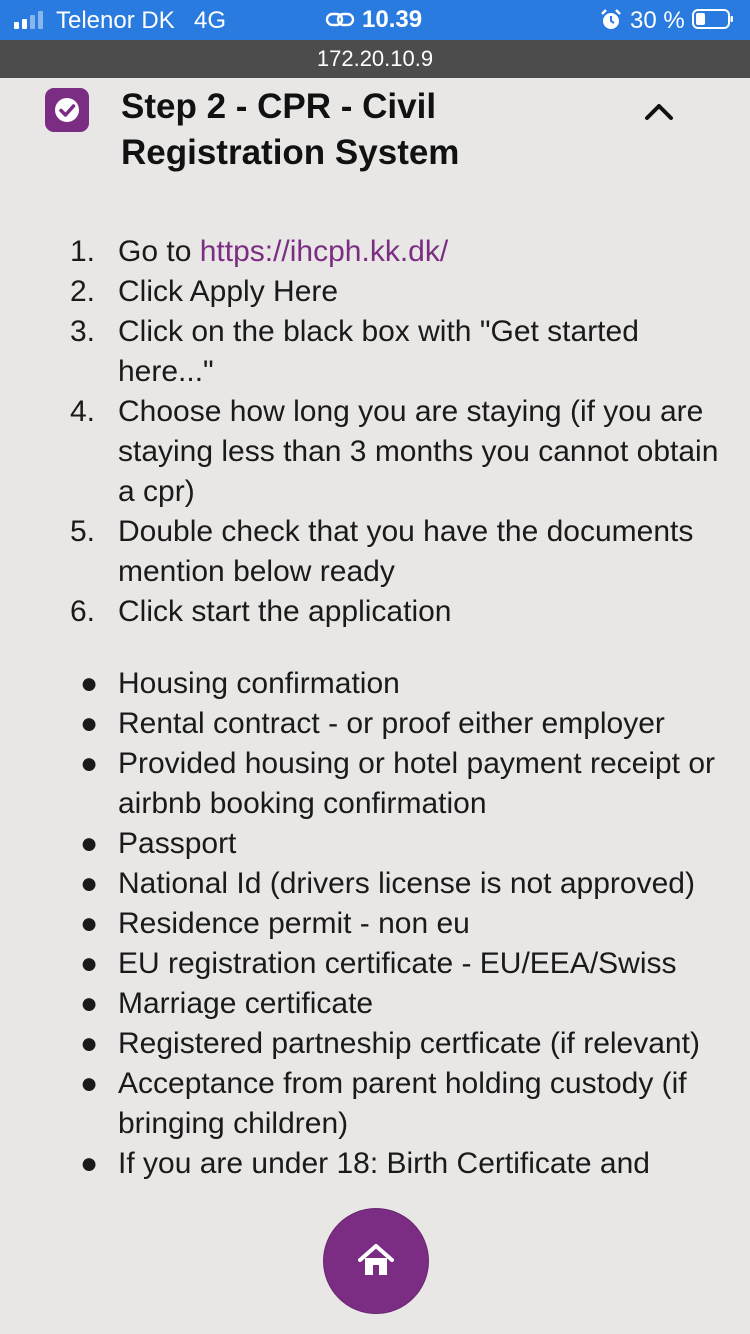 The width and height of the screenshot is (750, 1334). What do you see at coordinates (83, 331) in the screenshot?
I see `step-number: 3.` at bounding box center [83, 331].